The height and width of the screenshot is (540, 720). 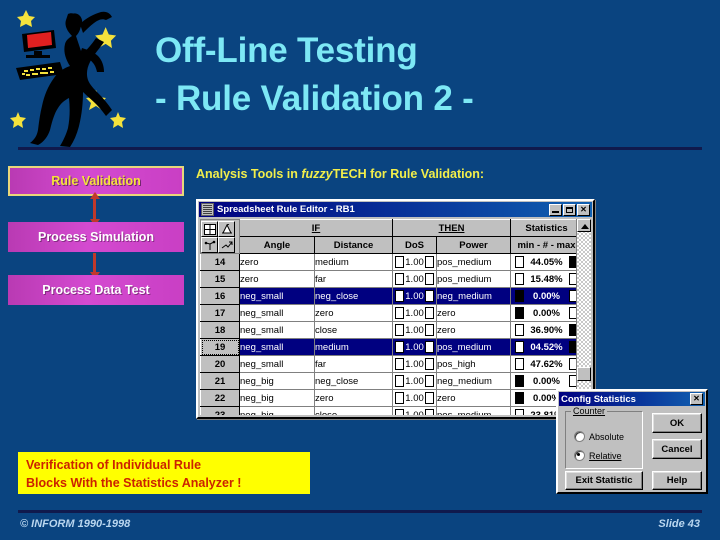 What do you see at coordinates (220, 262) in the screenshot?
I see `row-number: 14` at bounding box center [220, 262].